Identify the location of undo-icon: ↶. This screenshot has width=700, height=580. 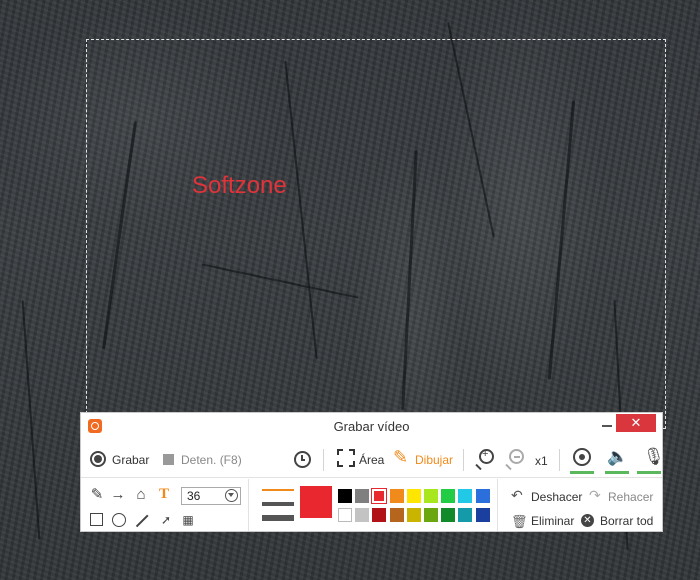
(517, 495).